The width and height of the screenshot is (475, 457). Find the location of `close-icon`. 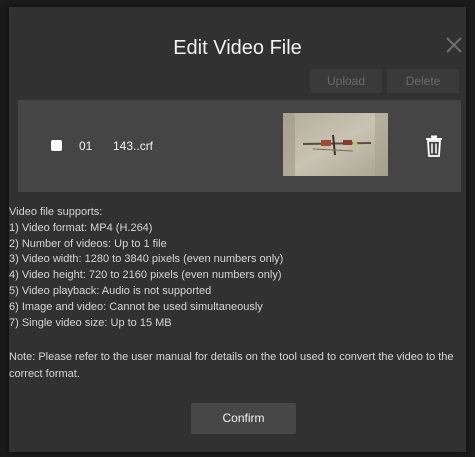

close-icon is located at coordinates (454, 45).